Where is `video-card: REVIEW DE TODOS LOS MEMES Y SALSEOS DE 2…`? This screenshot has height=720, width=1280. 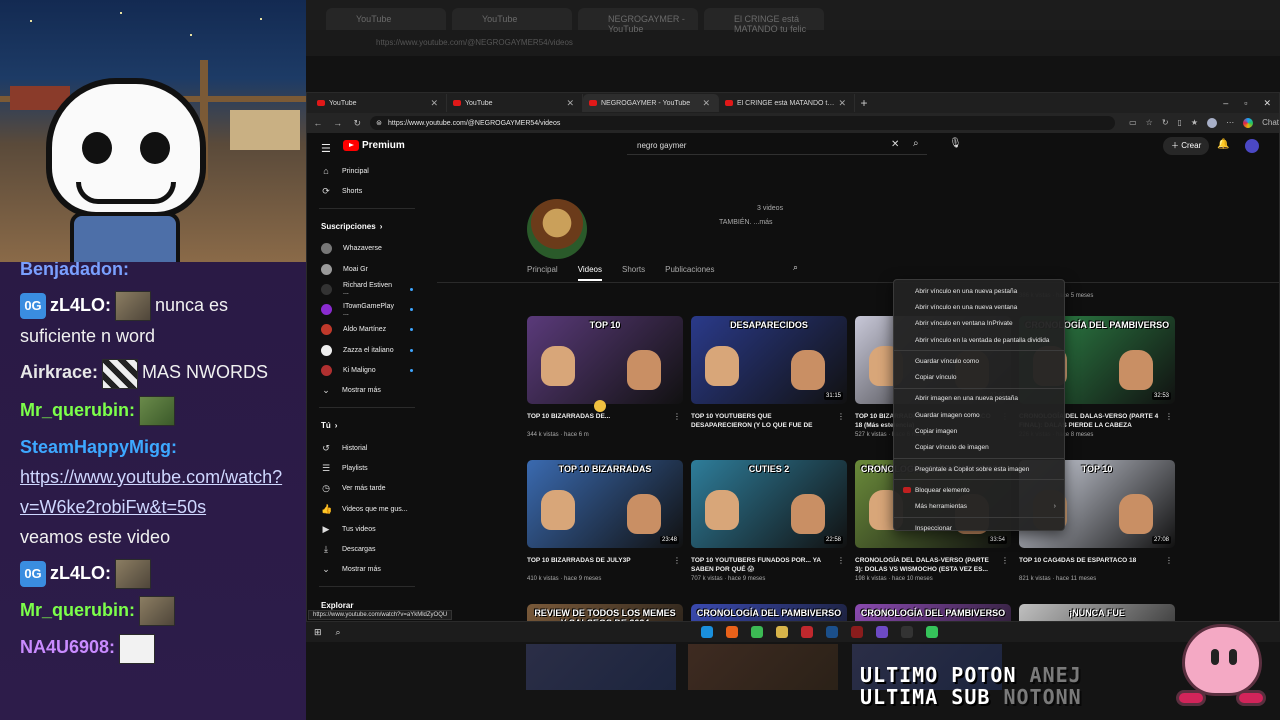 video-card: REVIEW DE TODOS LOS MEMES Y SALSEOS DE 2… is located at coordinates (605, 612).